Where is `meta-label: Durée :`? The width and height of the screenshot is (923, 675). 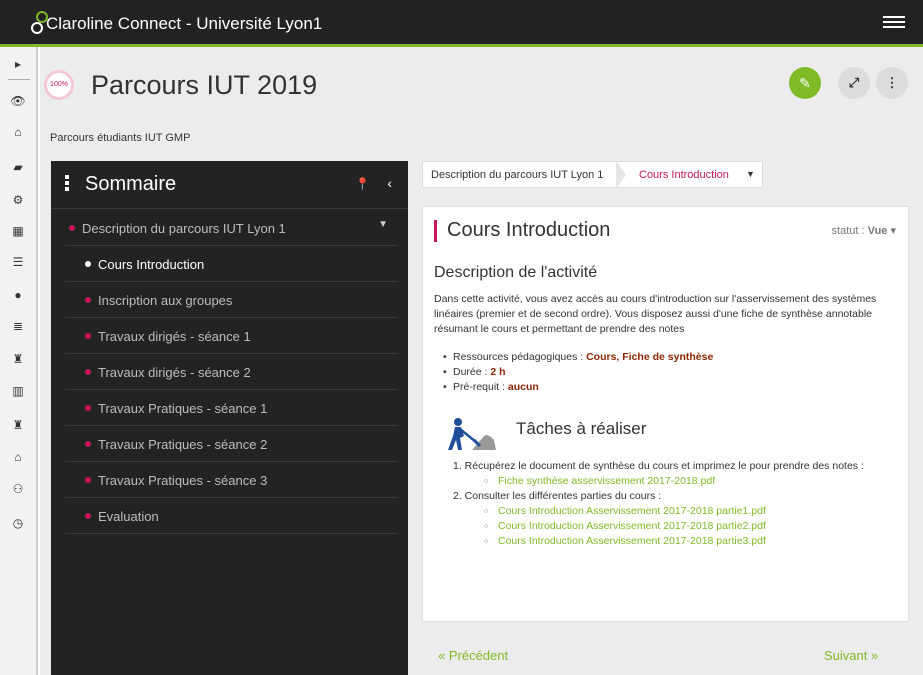
meta-label: Durée : is located at coordinates (470, 372).